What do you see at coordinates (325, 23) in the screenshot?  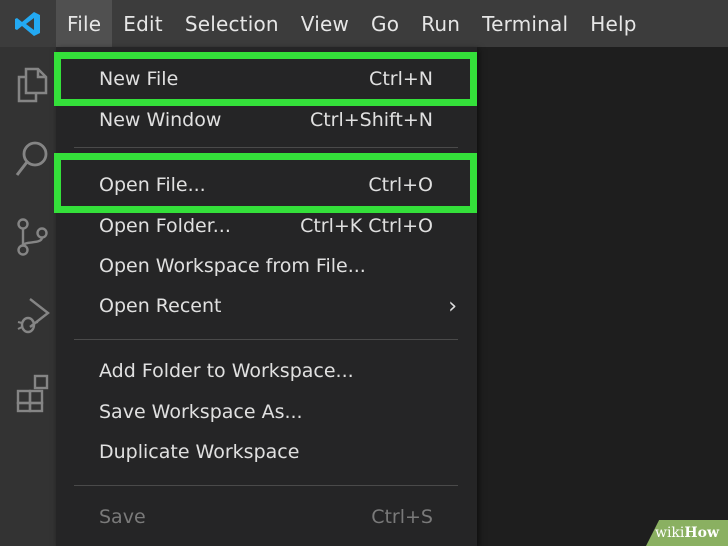 I see `menu-view: View` at bounding box center [325, 23].